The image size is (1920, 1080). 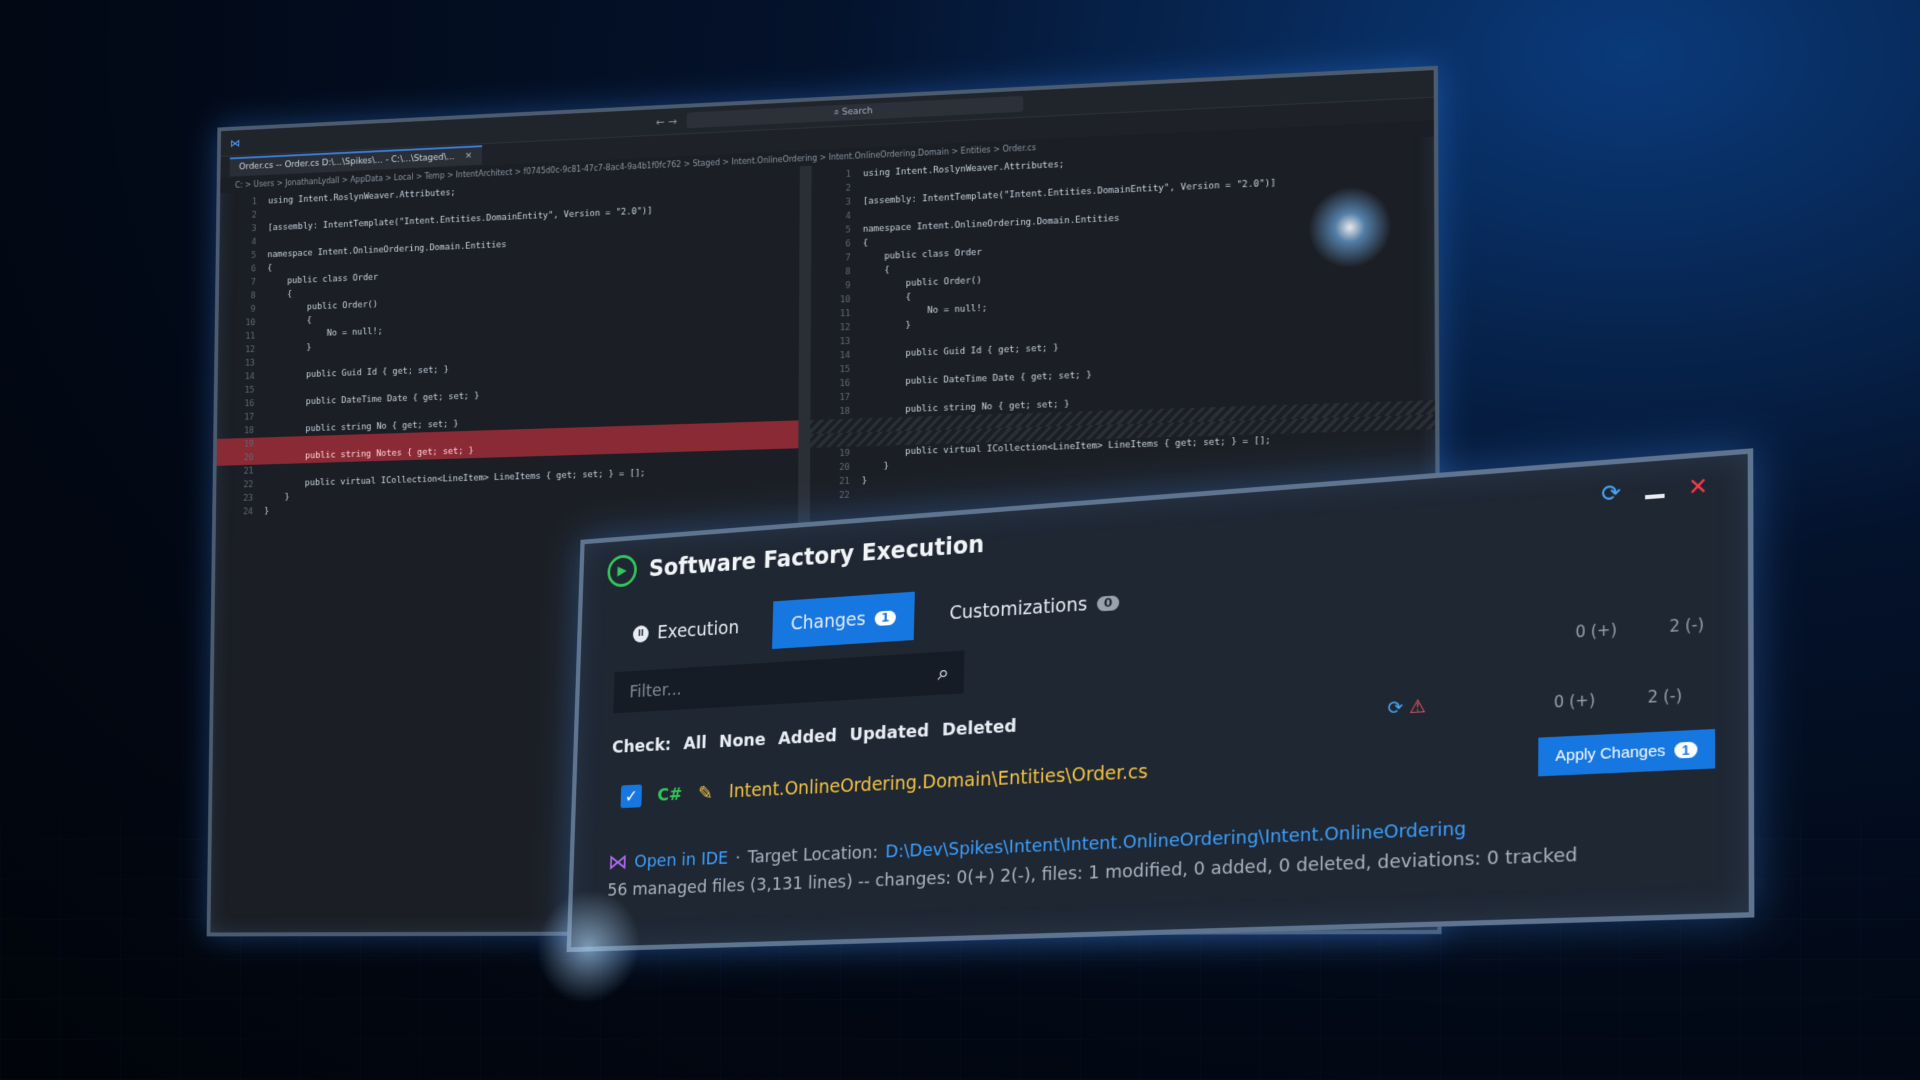 What do you see at coordinates (813, 855) in the screenshot?
I see `target-location-label: Target Location:` at bounding box center [813, 855].